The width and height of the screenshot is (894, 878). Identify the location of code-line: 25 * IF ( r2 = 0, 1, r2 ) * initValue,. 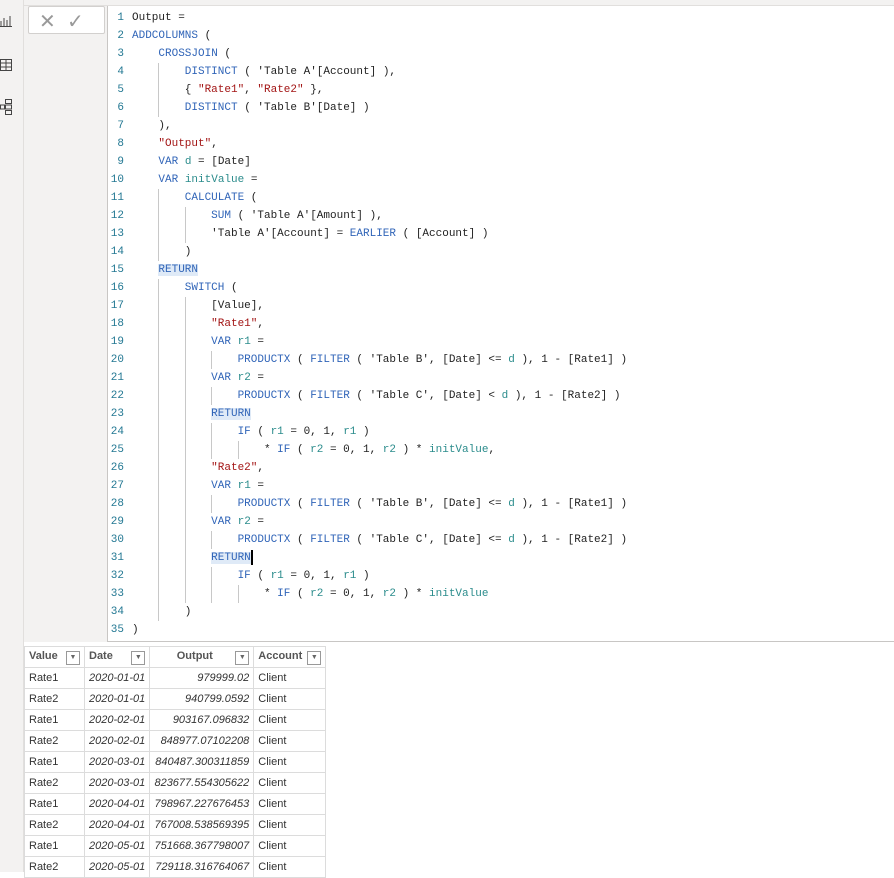
(367, 450).